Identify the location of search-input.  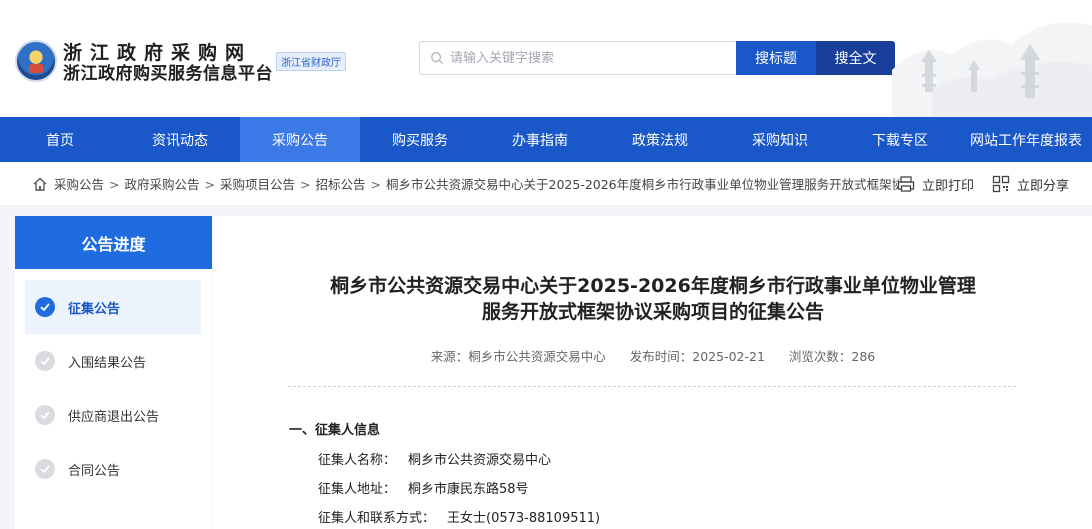
(585, 58).